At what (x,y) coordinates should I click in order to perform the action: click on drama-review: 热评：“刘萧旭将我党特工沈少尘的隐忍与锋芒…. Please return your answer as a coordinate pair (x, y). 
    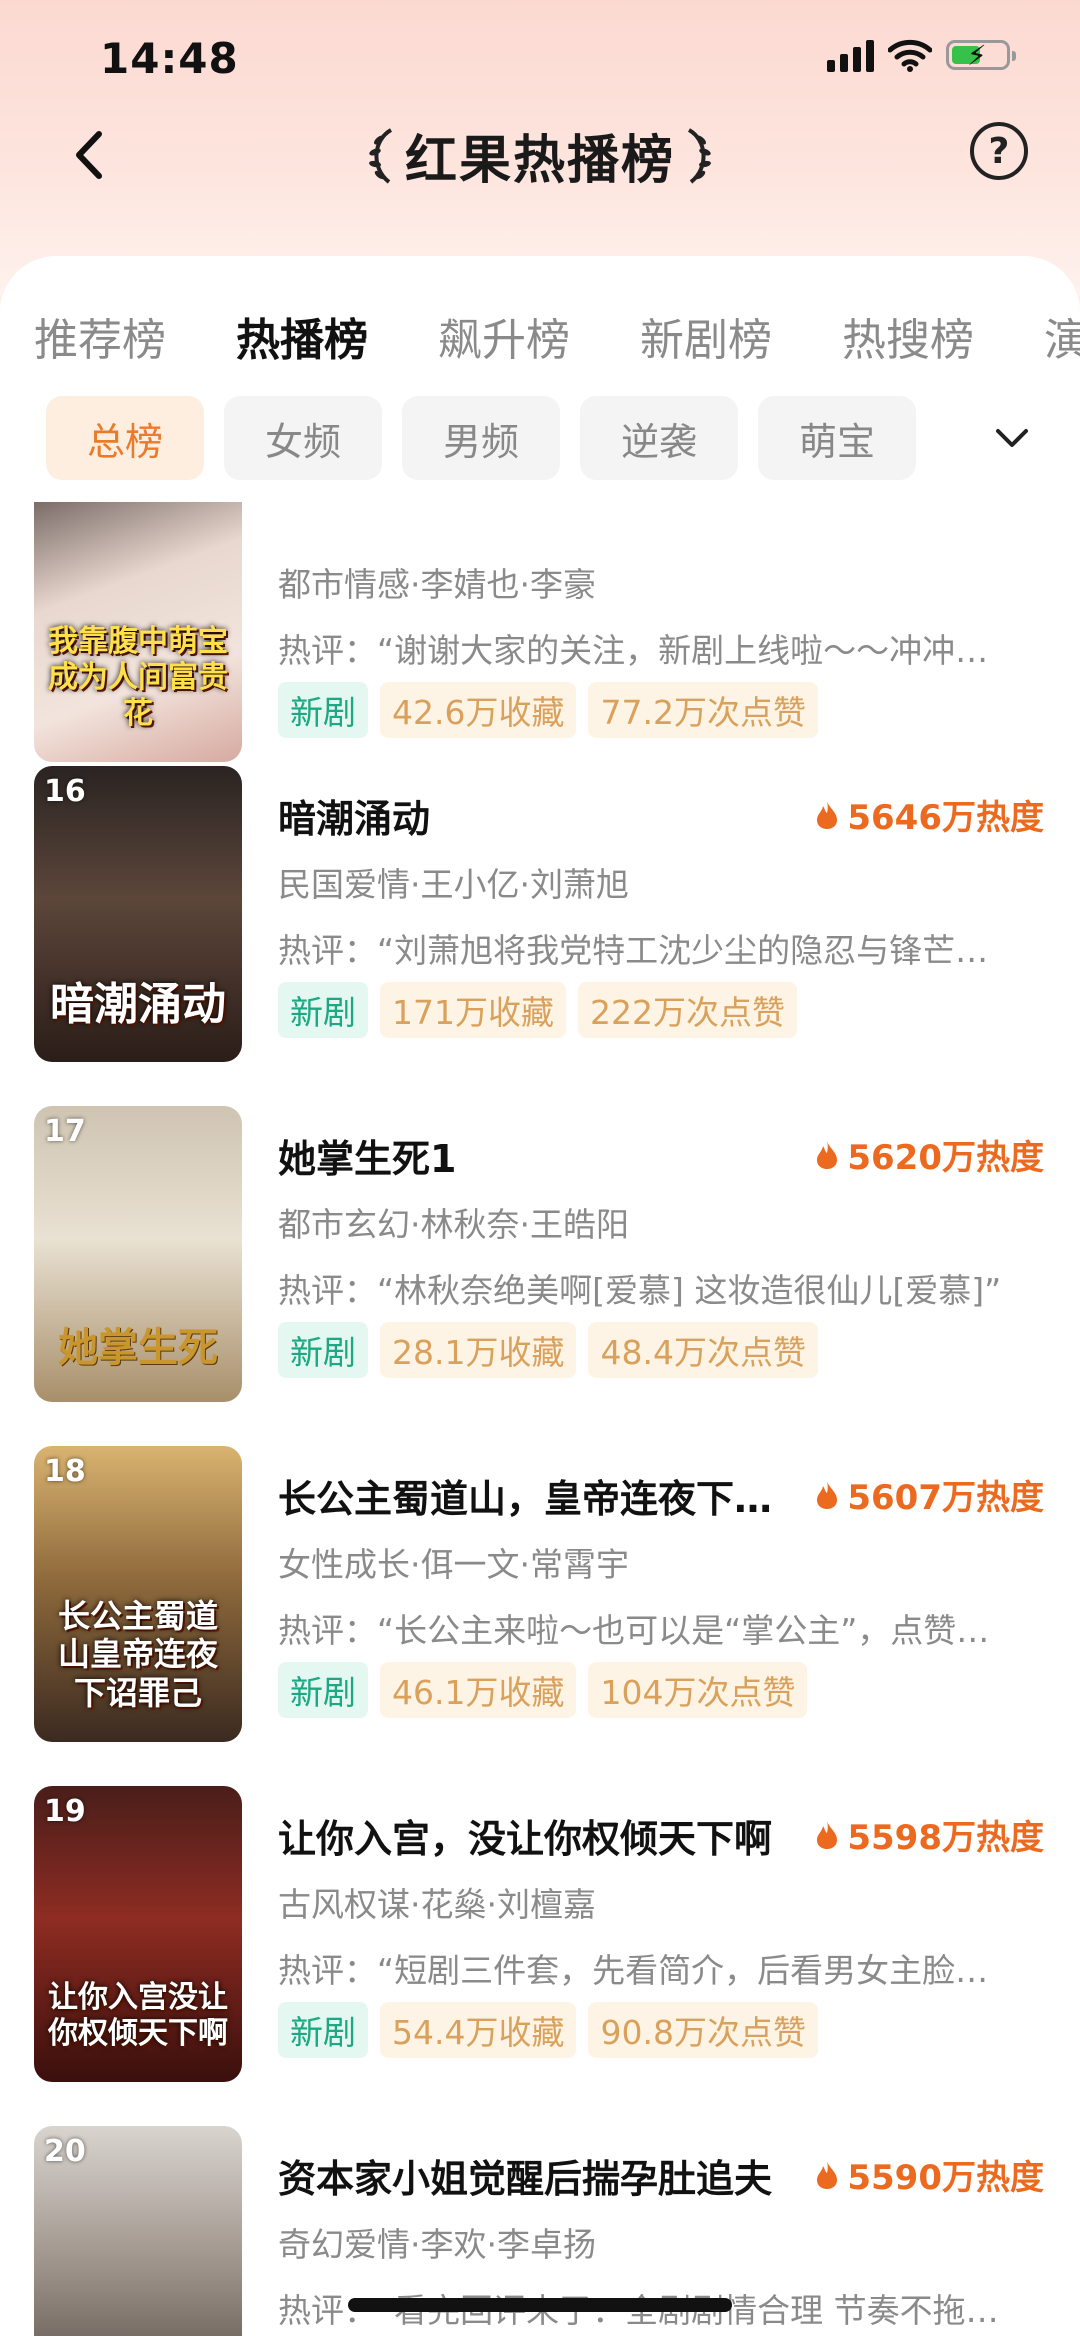
    Looking at the image, I should click on (633, 950).